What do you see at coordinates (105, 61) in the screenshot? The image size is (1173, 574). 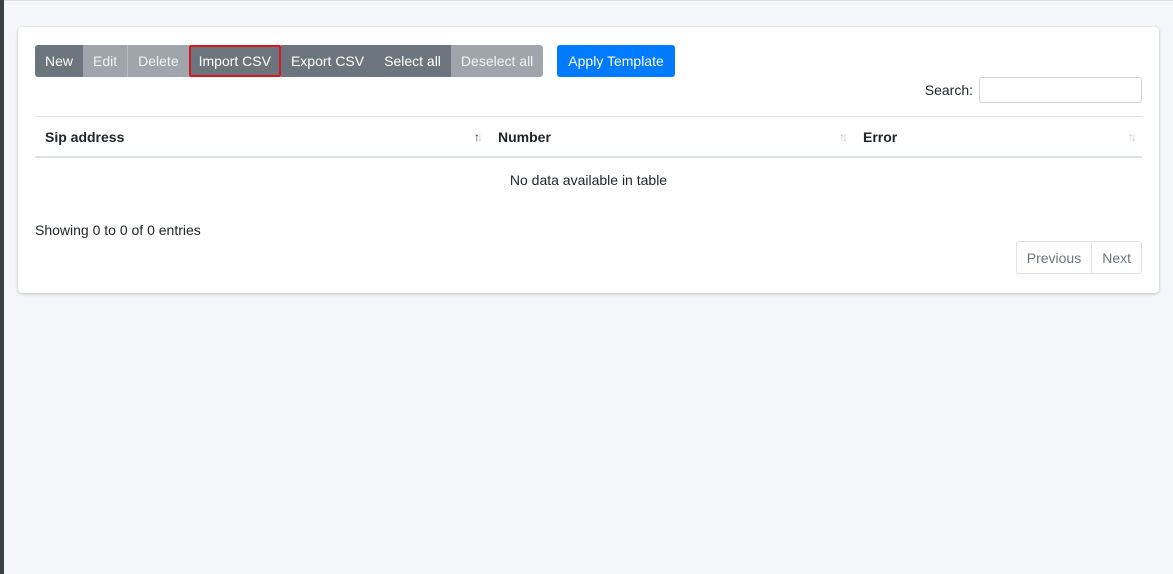 I see `edit-button: Edit` at bounding box center [105, 61].